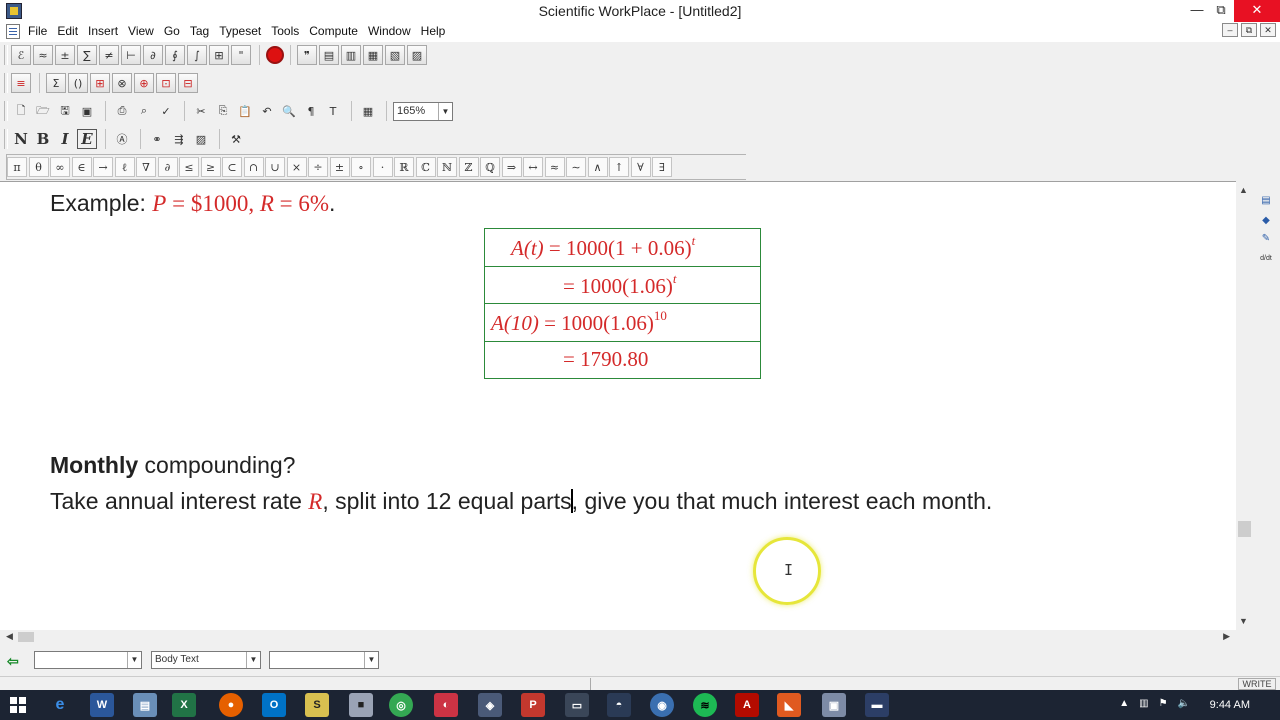 Image resolution: width=1280 pixels, height=720 pixels. I want to click on chrome-icon: ◎, so click(401, 705).